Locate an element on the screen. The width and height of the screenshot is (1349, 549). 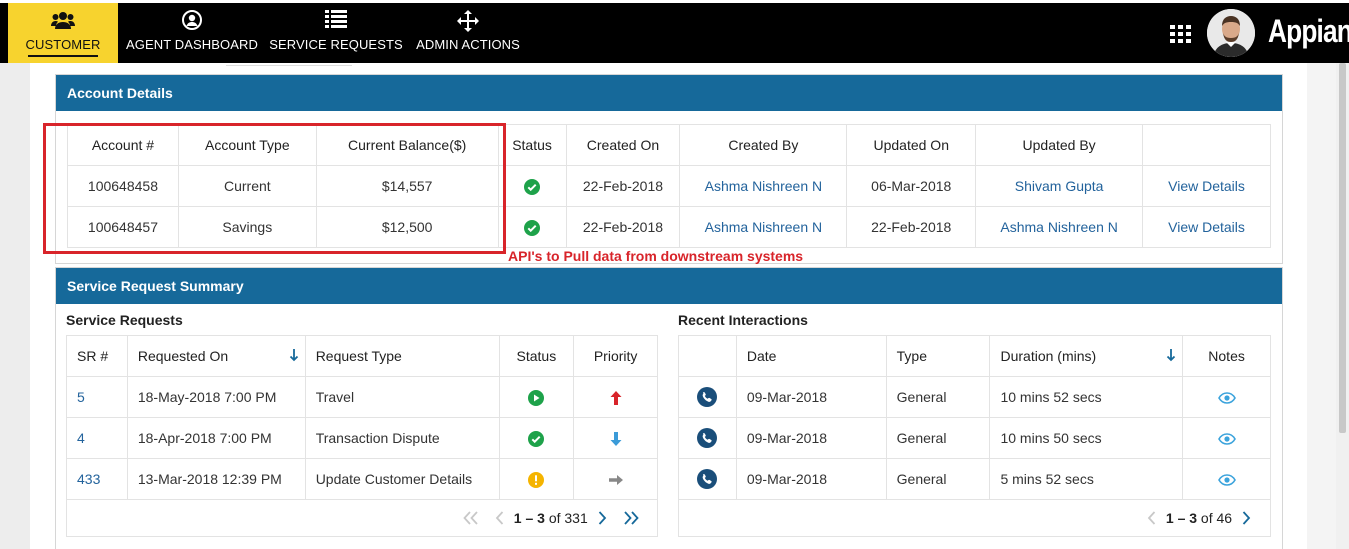
sr-requested-on: 13-Mar-2018 12:39 PM is located at coordinates (216, 479).